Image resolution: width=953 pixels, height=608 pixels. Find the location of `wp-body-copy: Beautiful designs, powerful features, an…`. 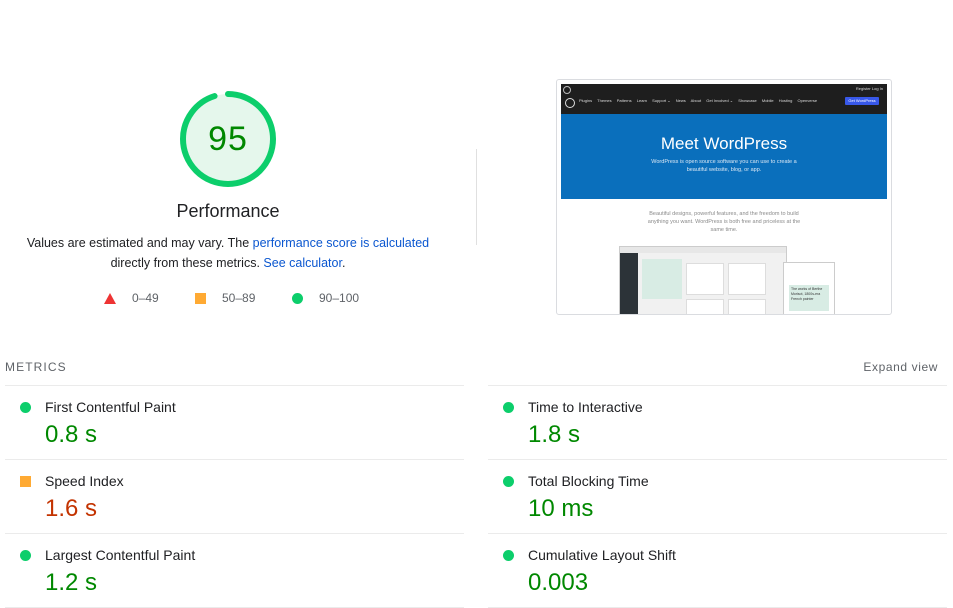

wp-body-copy: Beautiful designs, powerful features, an… is located at coordinates (724, 222).